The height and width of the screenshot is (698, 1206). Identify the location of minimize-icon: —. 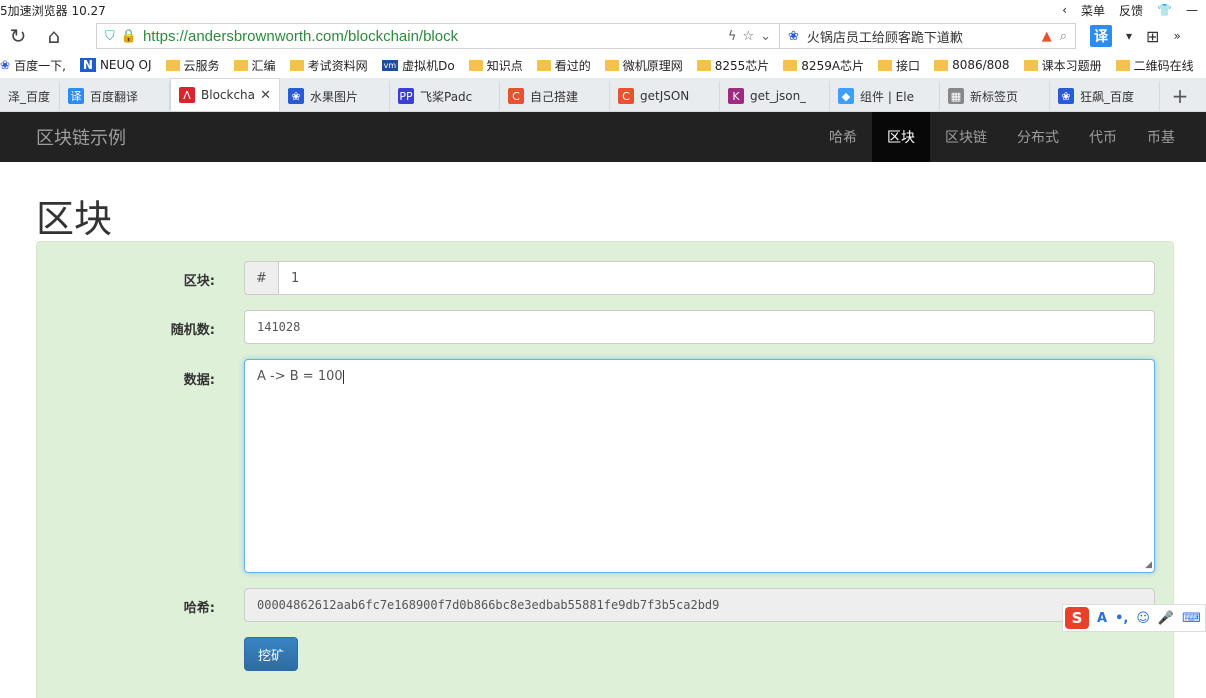
(1192, 10).